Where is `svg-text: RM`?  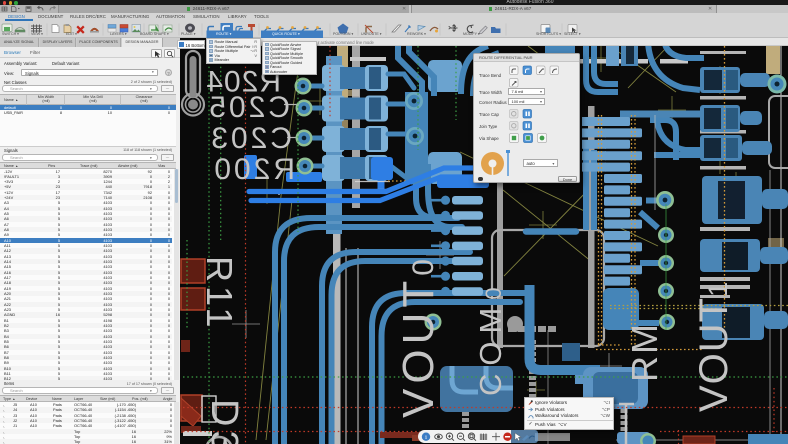 svg-text: RM is located at coordinates (644, 352).